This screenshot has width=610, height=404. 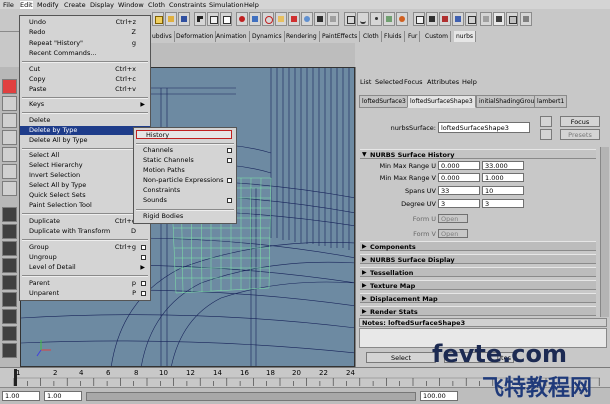 I want to click on menu-item-repeat: Repeat "History" g, so click(x=85, y=43).